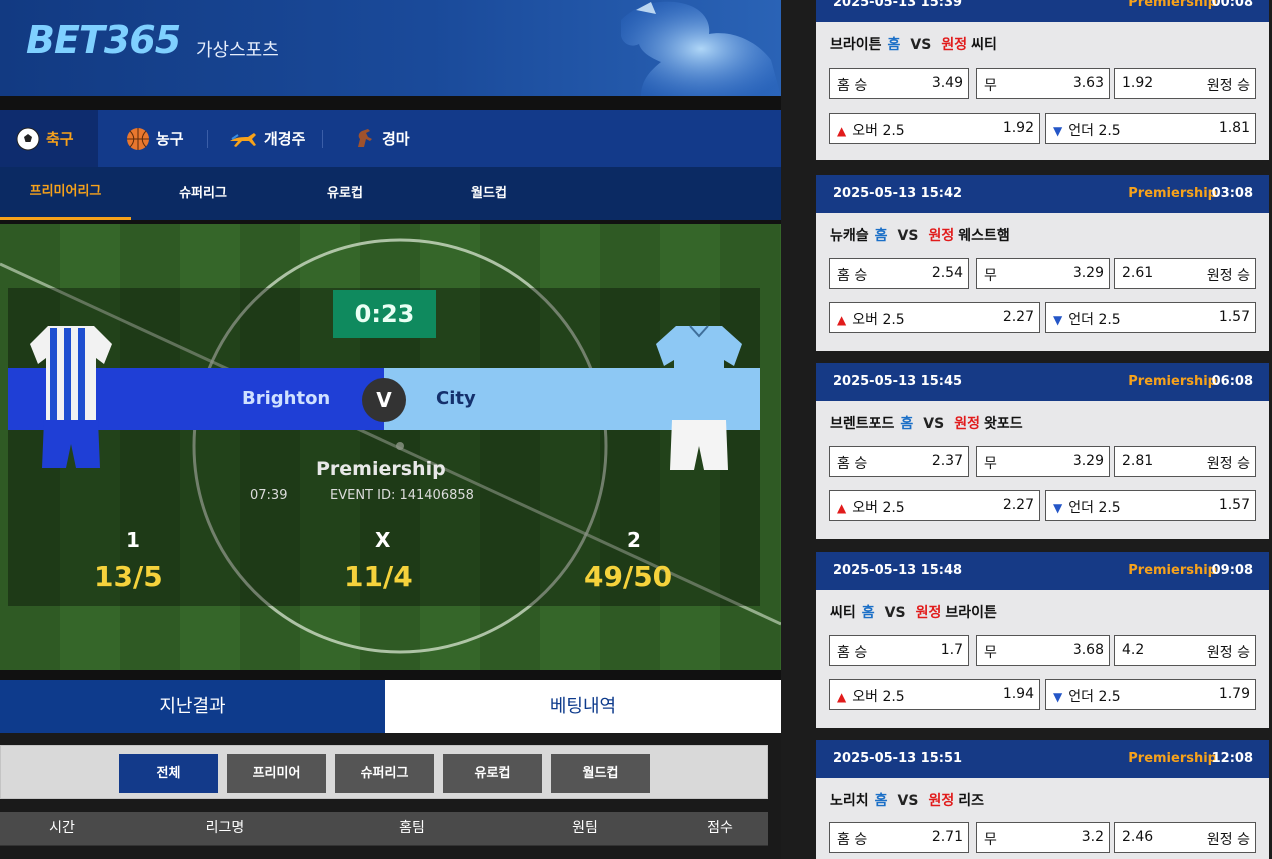 This screenshot has height=859, width=1272. What do you see at coordinates (383, 540) in the screenshot?
I see `odds-draw-label: X` at bounding box center [383, 540].